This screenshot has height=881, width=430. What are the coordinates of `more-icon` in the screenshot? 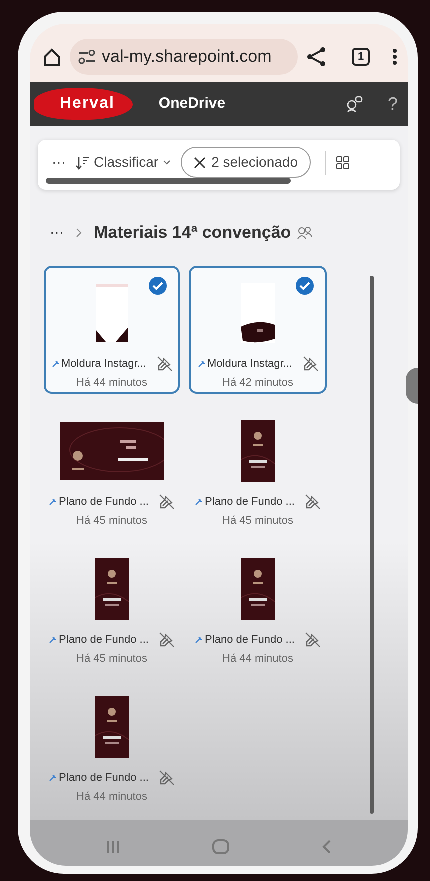 It's located at (395, 57).